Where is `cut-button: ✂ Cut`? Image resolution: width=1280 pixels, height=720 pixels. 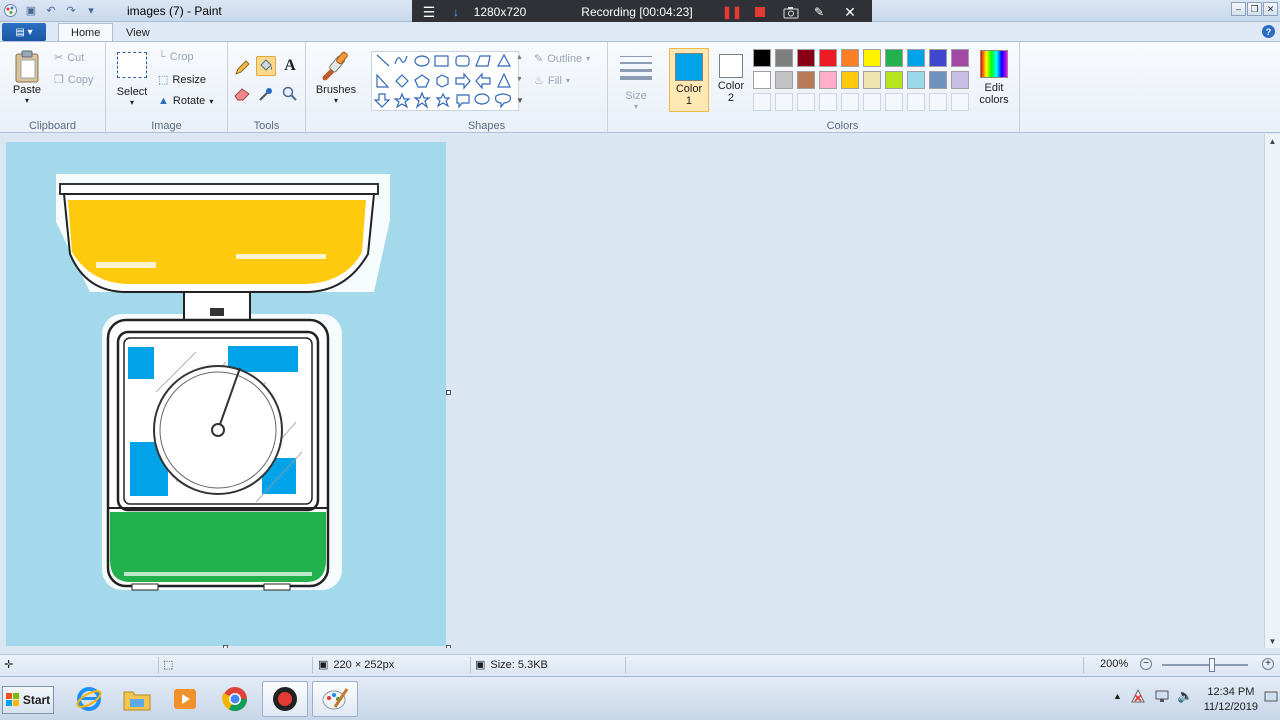 cut-button: ✂ Cut is located at coordinates (69, 58).